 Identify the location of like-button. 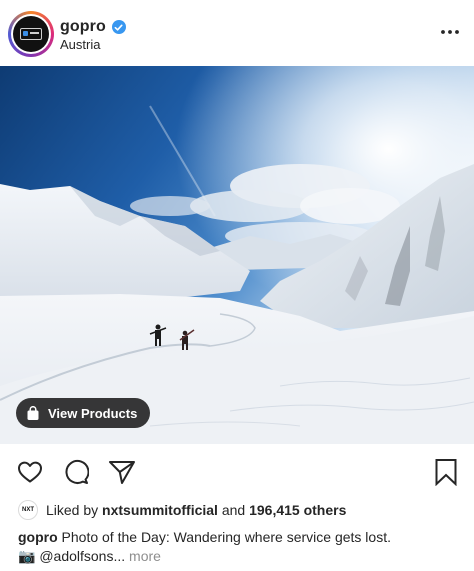
(30, 472).